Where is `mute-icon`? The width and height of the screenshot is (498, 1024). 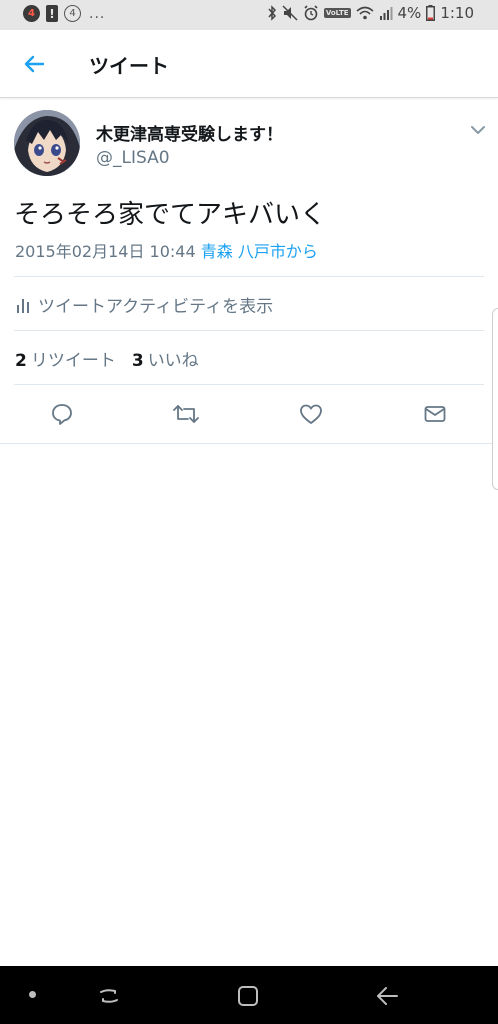 mute-icon is located at coordinates (290, 13).